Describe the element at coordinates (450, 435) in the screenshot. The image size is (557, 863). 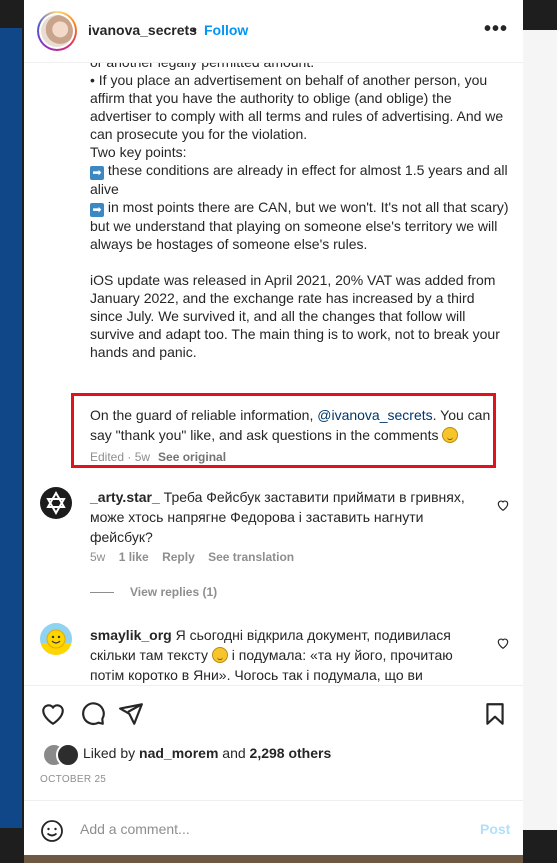
I see `winking-face-icon` at that location.